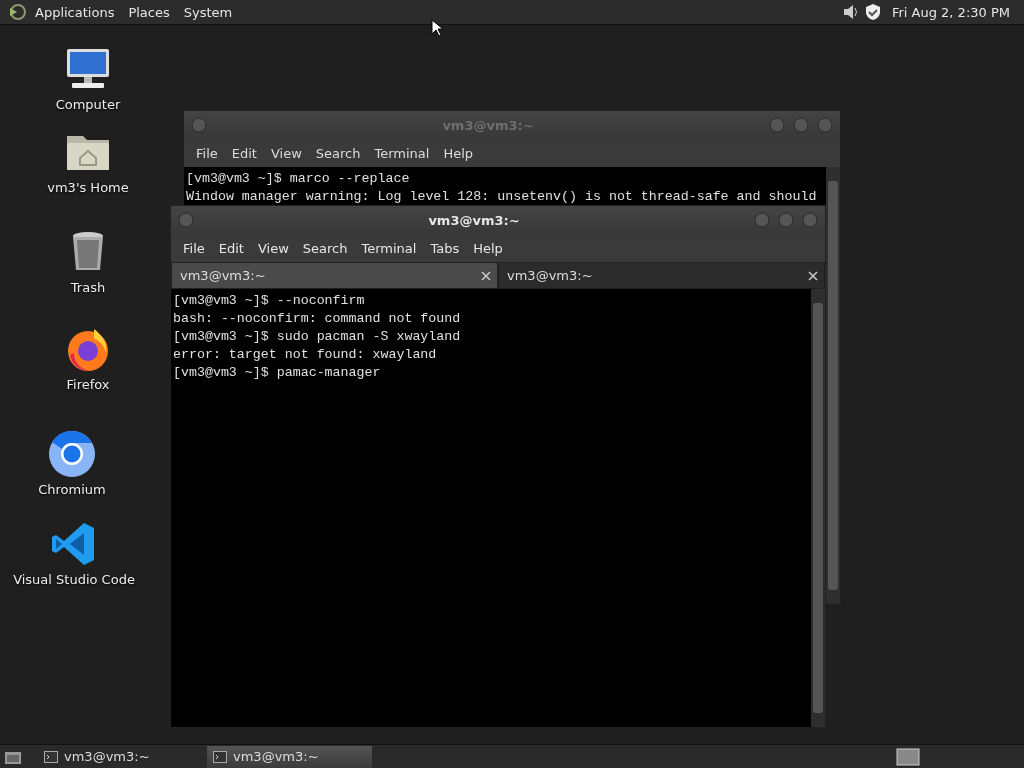 This screenshot has height=768, width=1024. What do you see at coordinates (786, 220) in the screenshot?
I see `maximize-button` at bounding box center [786, 220].